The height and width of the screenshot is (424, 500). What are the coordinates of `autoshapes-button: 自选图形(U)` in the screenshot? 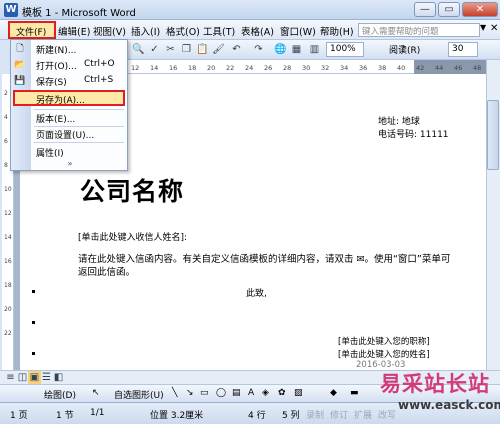 It's located at (139, 394).